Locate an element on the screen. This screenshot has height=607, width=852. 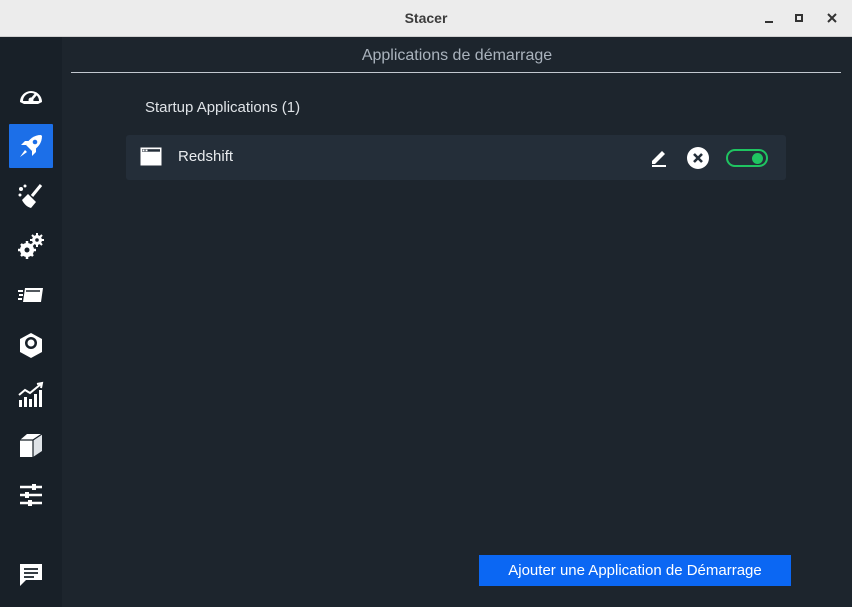
list-item: Redshift is located at coordinates (456, 157).